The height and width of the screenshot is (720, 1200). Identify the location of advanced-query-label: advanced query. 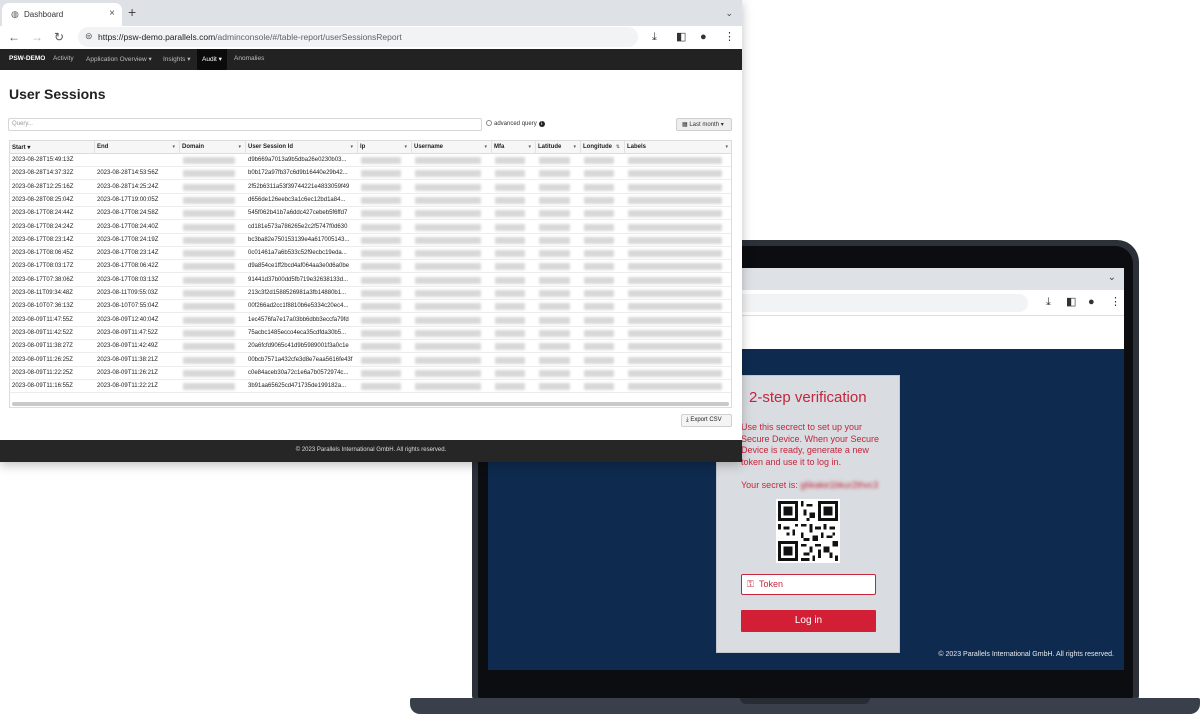
(515, 124).